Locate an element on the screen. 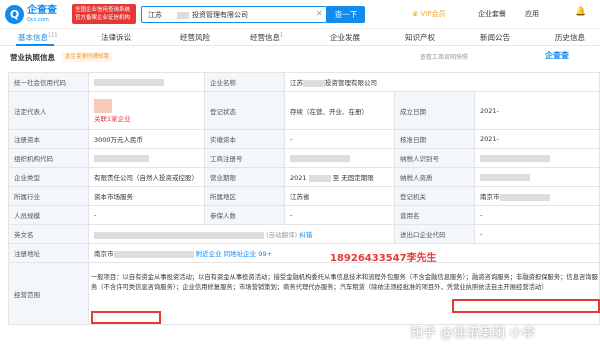 The width and height of the screenshot is (600, 353). capital-value: 3000万元人民币 is located at coordinates (146, 139).